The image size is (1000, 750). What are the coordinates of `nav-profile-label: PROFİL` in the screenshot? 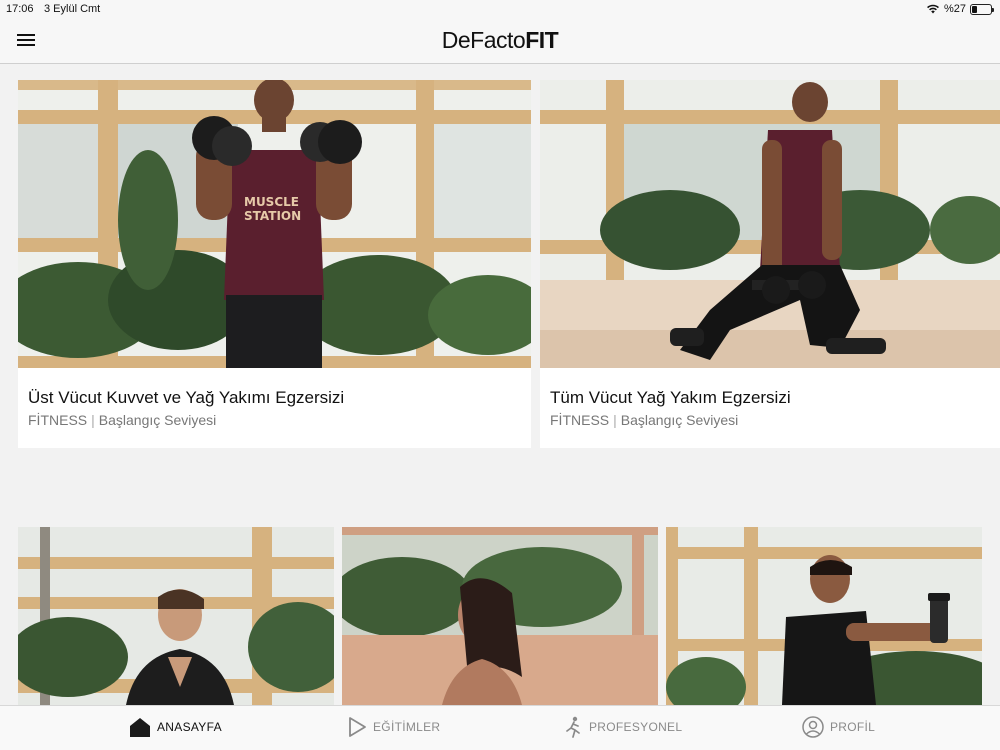 It's located at (853, 727).